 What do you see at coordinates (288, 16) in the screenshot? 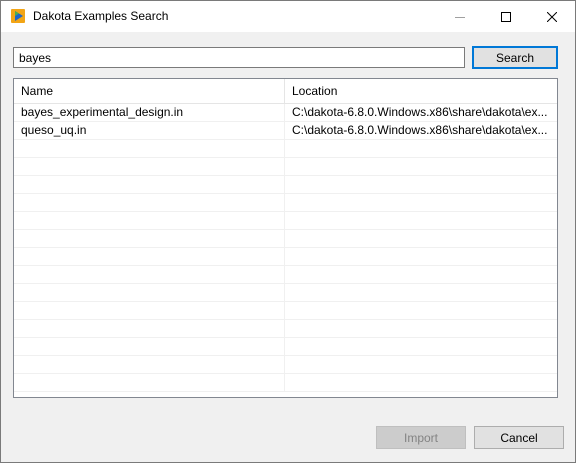
I see `title-bar: Dakota Examples Search` at bounding box center [288, 16].